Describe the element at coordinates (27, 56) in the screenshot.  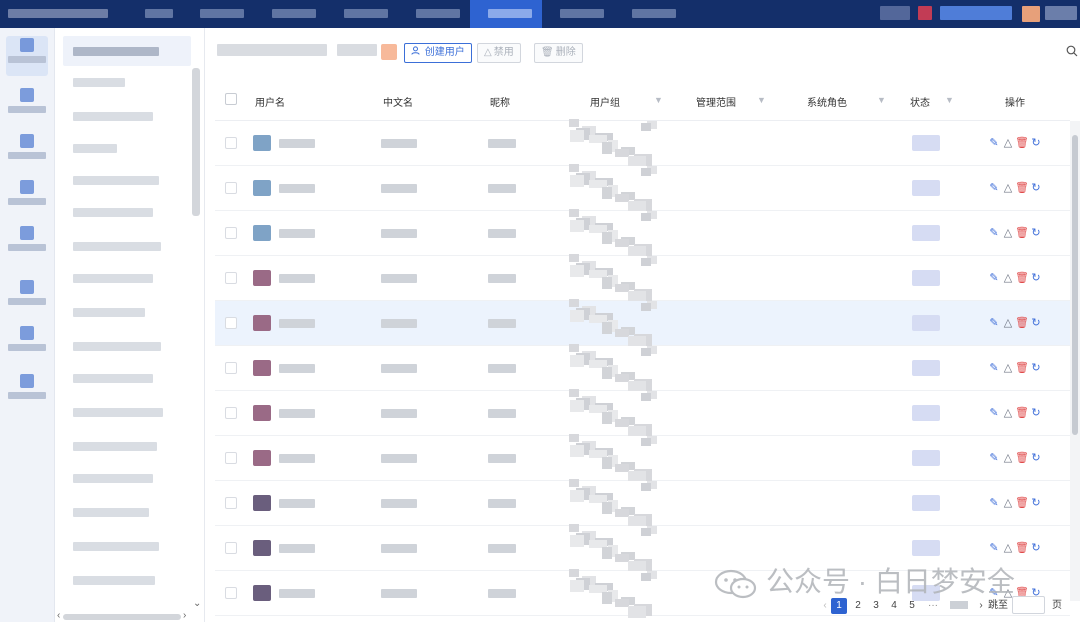
I see `rail-item-active` at that location.